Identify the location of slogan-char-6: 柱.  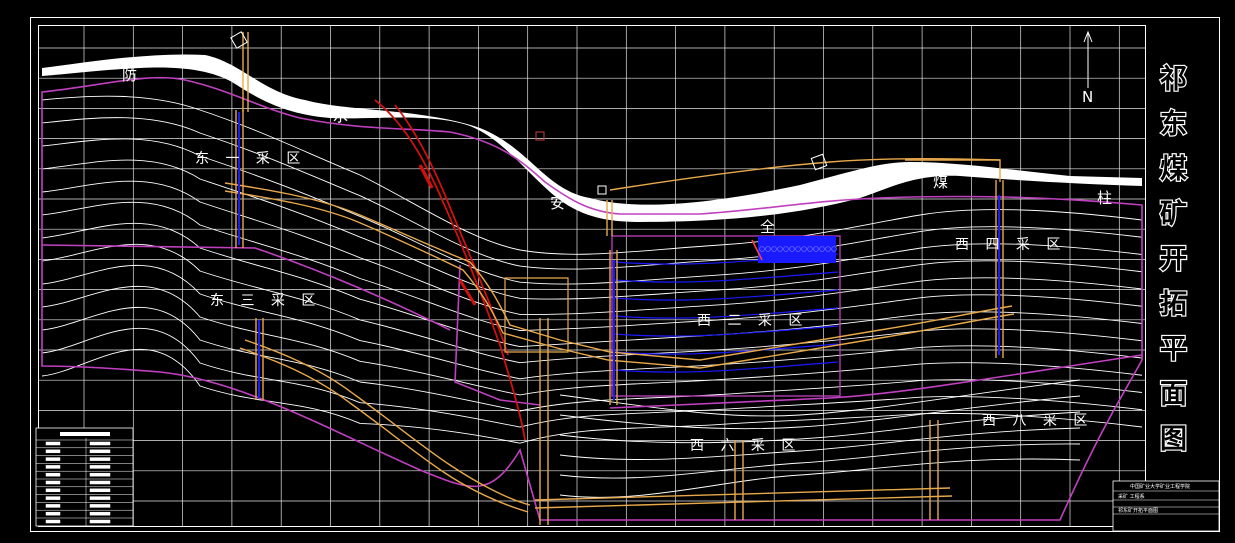
(1104, 198).